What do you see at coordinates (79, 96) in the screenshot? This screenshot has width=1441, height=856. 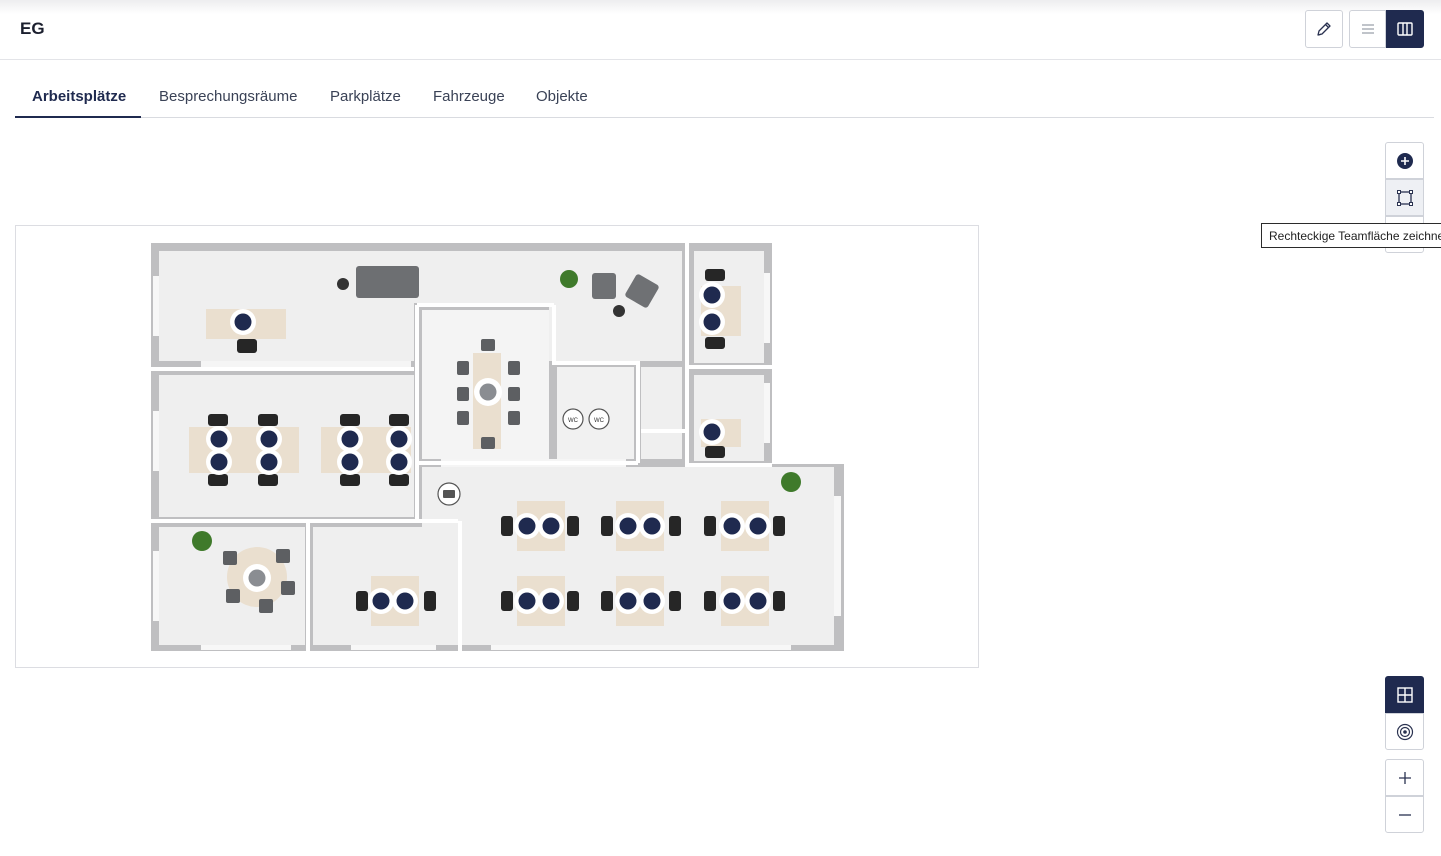 I see `tab-arbeitsplaetze: Arbeitsplätze` at bounding box center [79, 96].